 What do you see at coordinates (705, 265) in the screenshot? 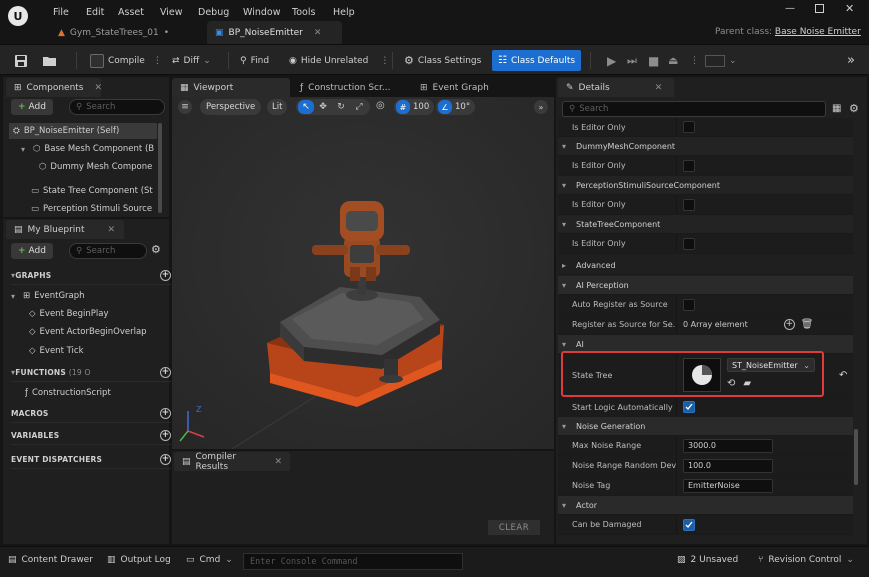
I see `category-advanced: ▸ Advanced` at bounding box center [705, 265].